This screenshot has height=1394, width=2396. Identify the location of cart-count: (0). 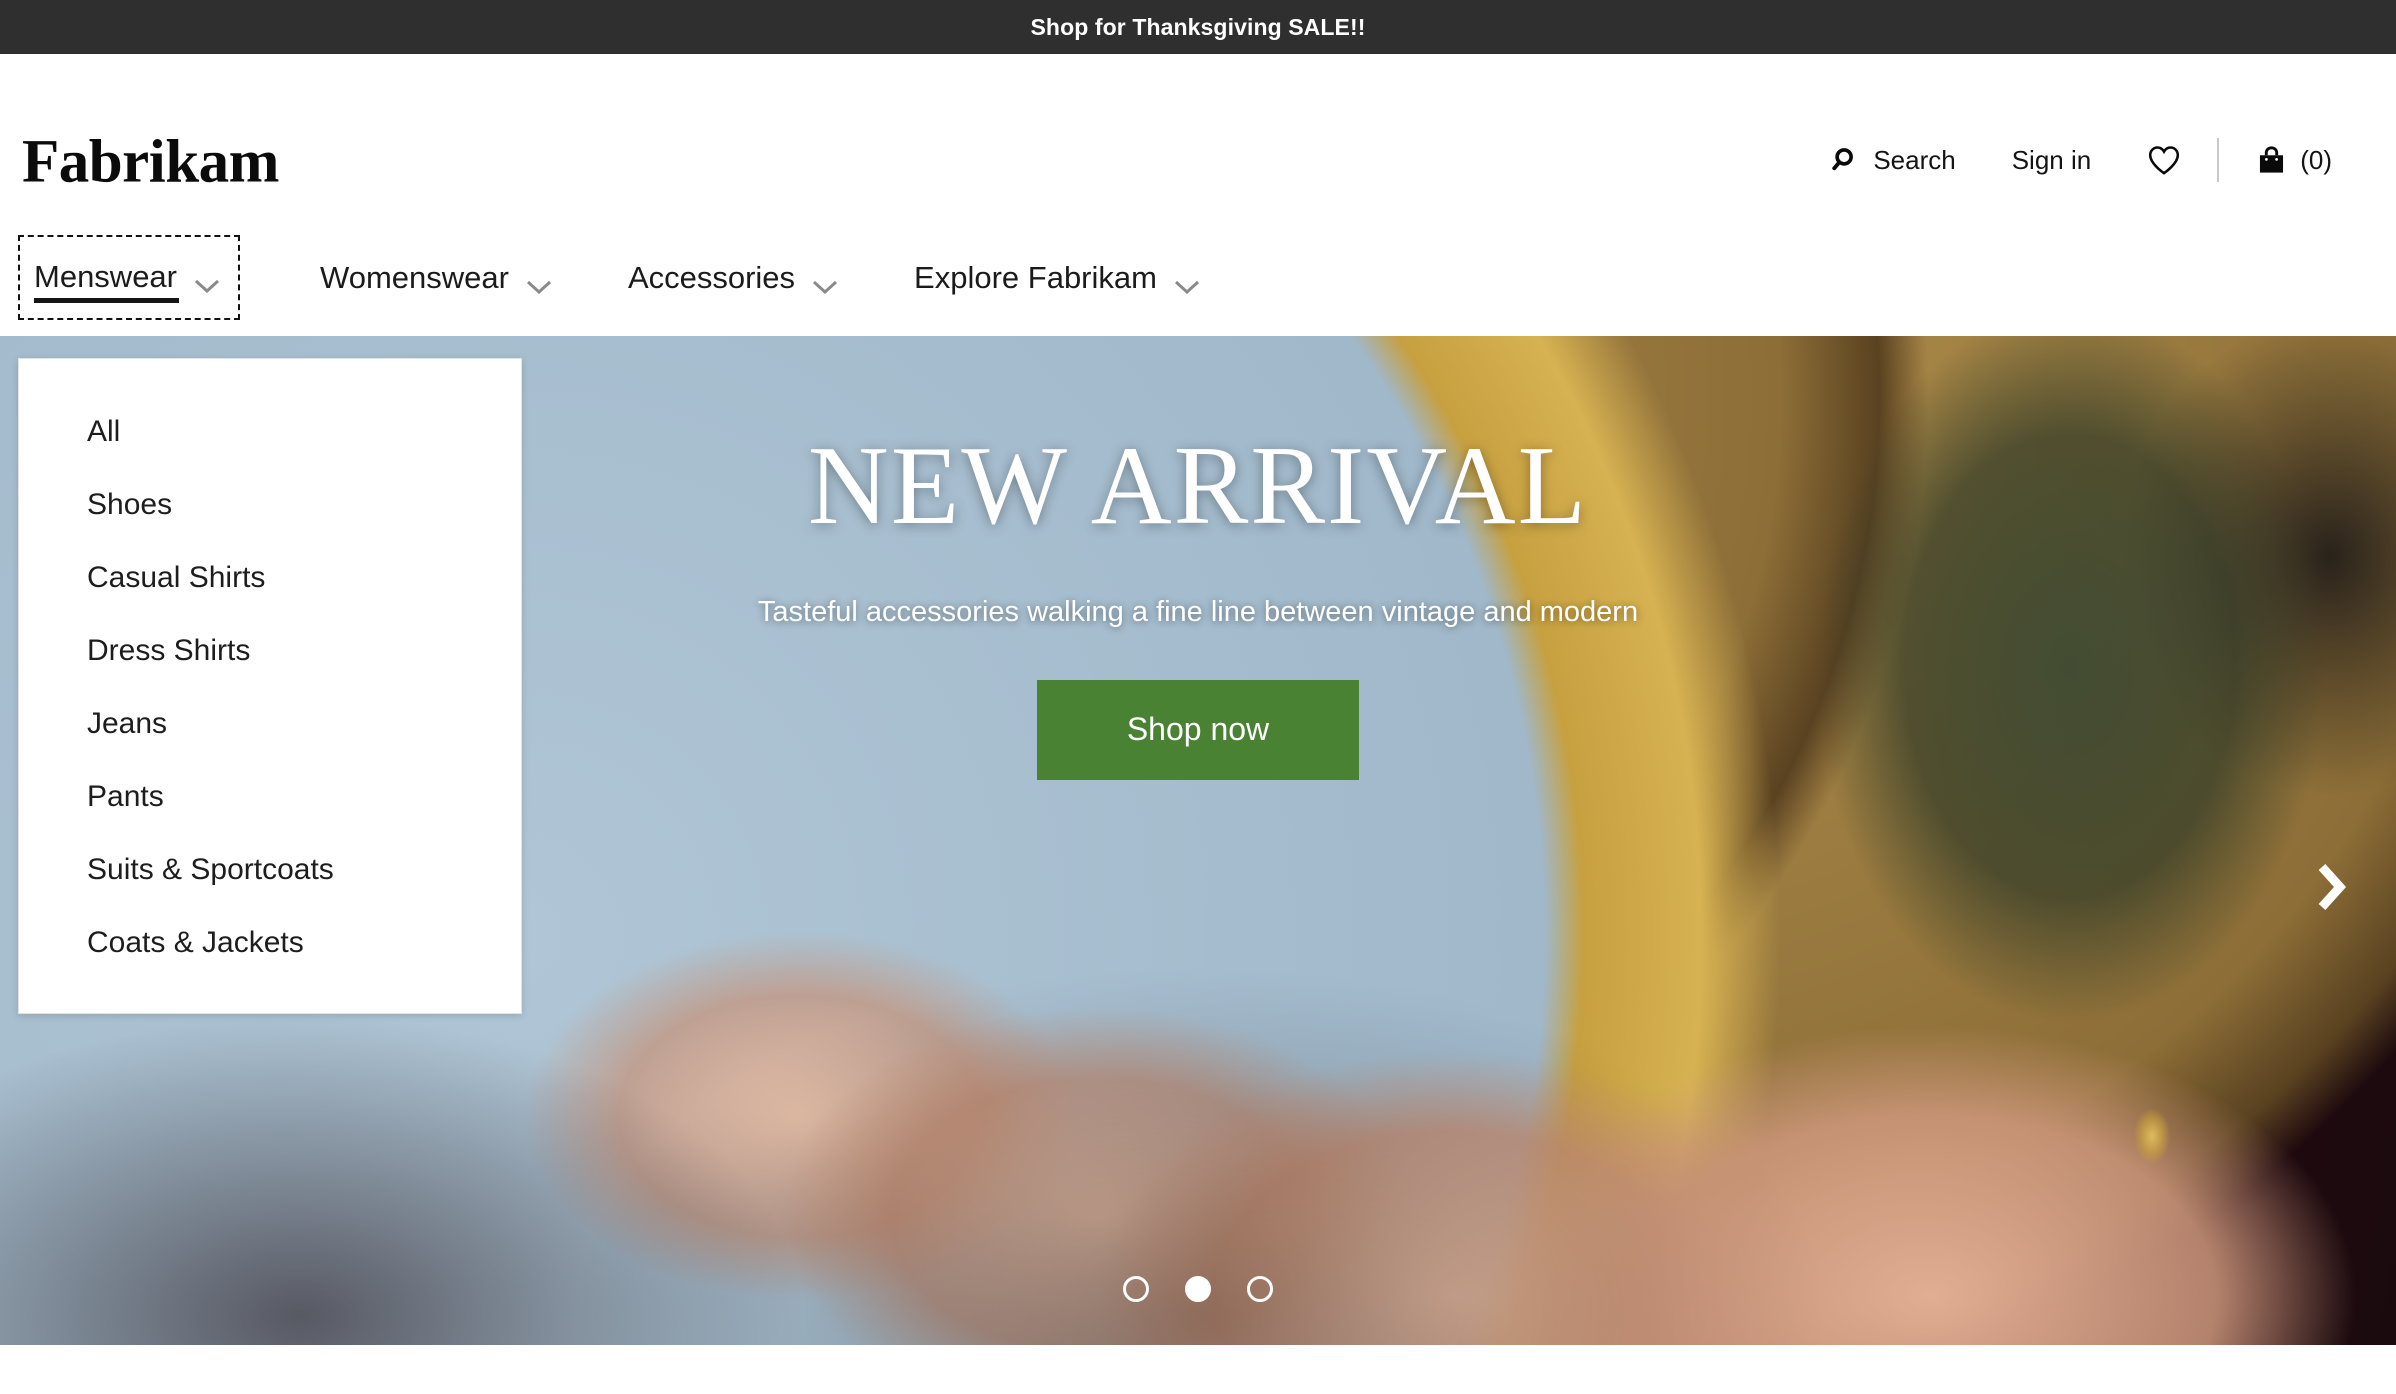
(2316, 160).